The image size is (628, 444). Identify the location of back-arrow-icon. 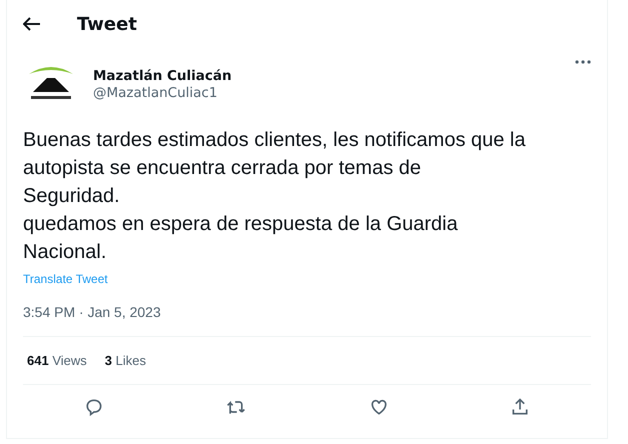
(32, 24).